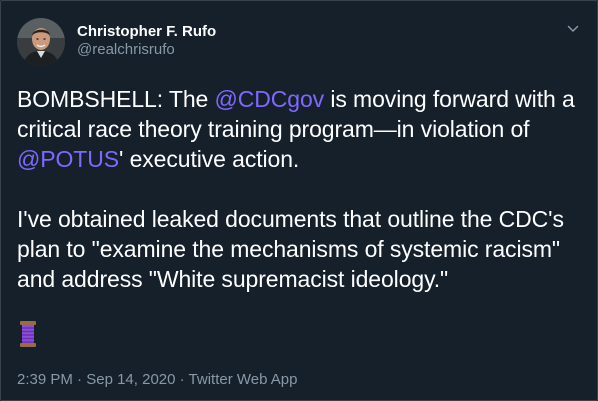 Image resolution: width=598 pixels, height=401 pixels. What do you see at coordinates (116, 99) in the screenshot?
I see `tweet-text-segment: BOMBSHELL: The` at bounding box center [116, 99].